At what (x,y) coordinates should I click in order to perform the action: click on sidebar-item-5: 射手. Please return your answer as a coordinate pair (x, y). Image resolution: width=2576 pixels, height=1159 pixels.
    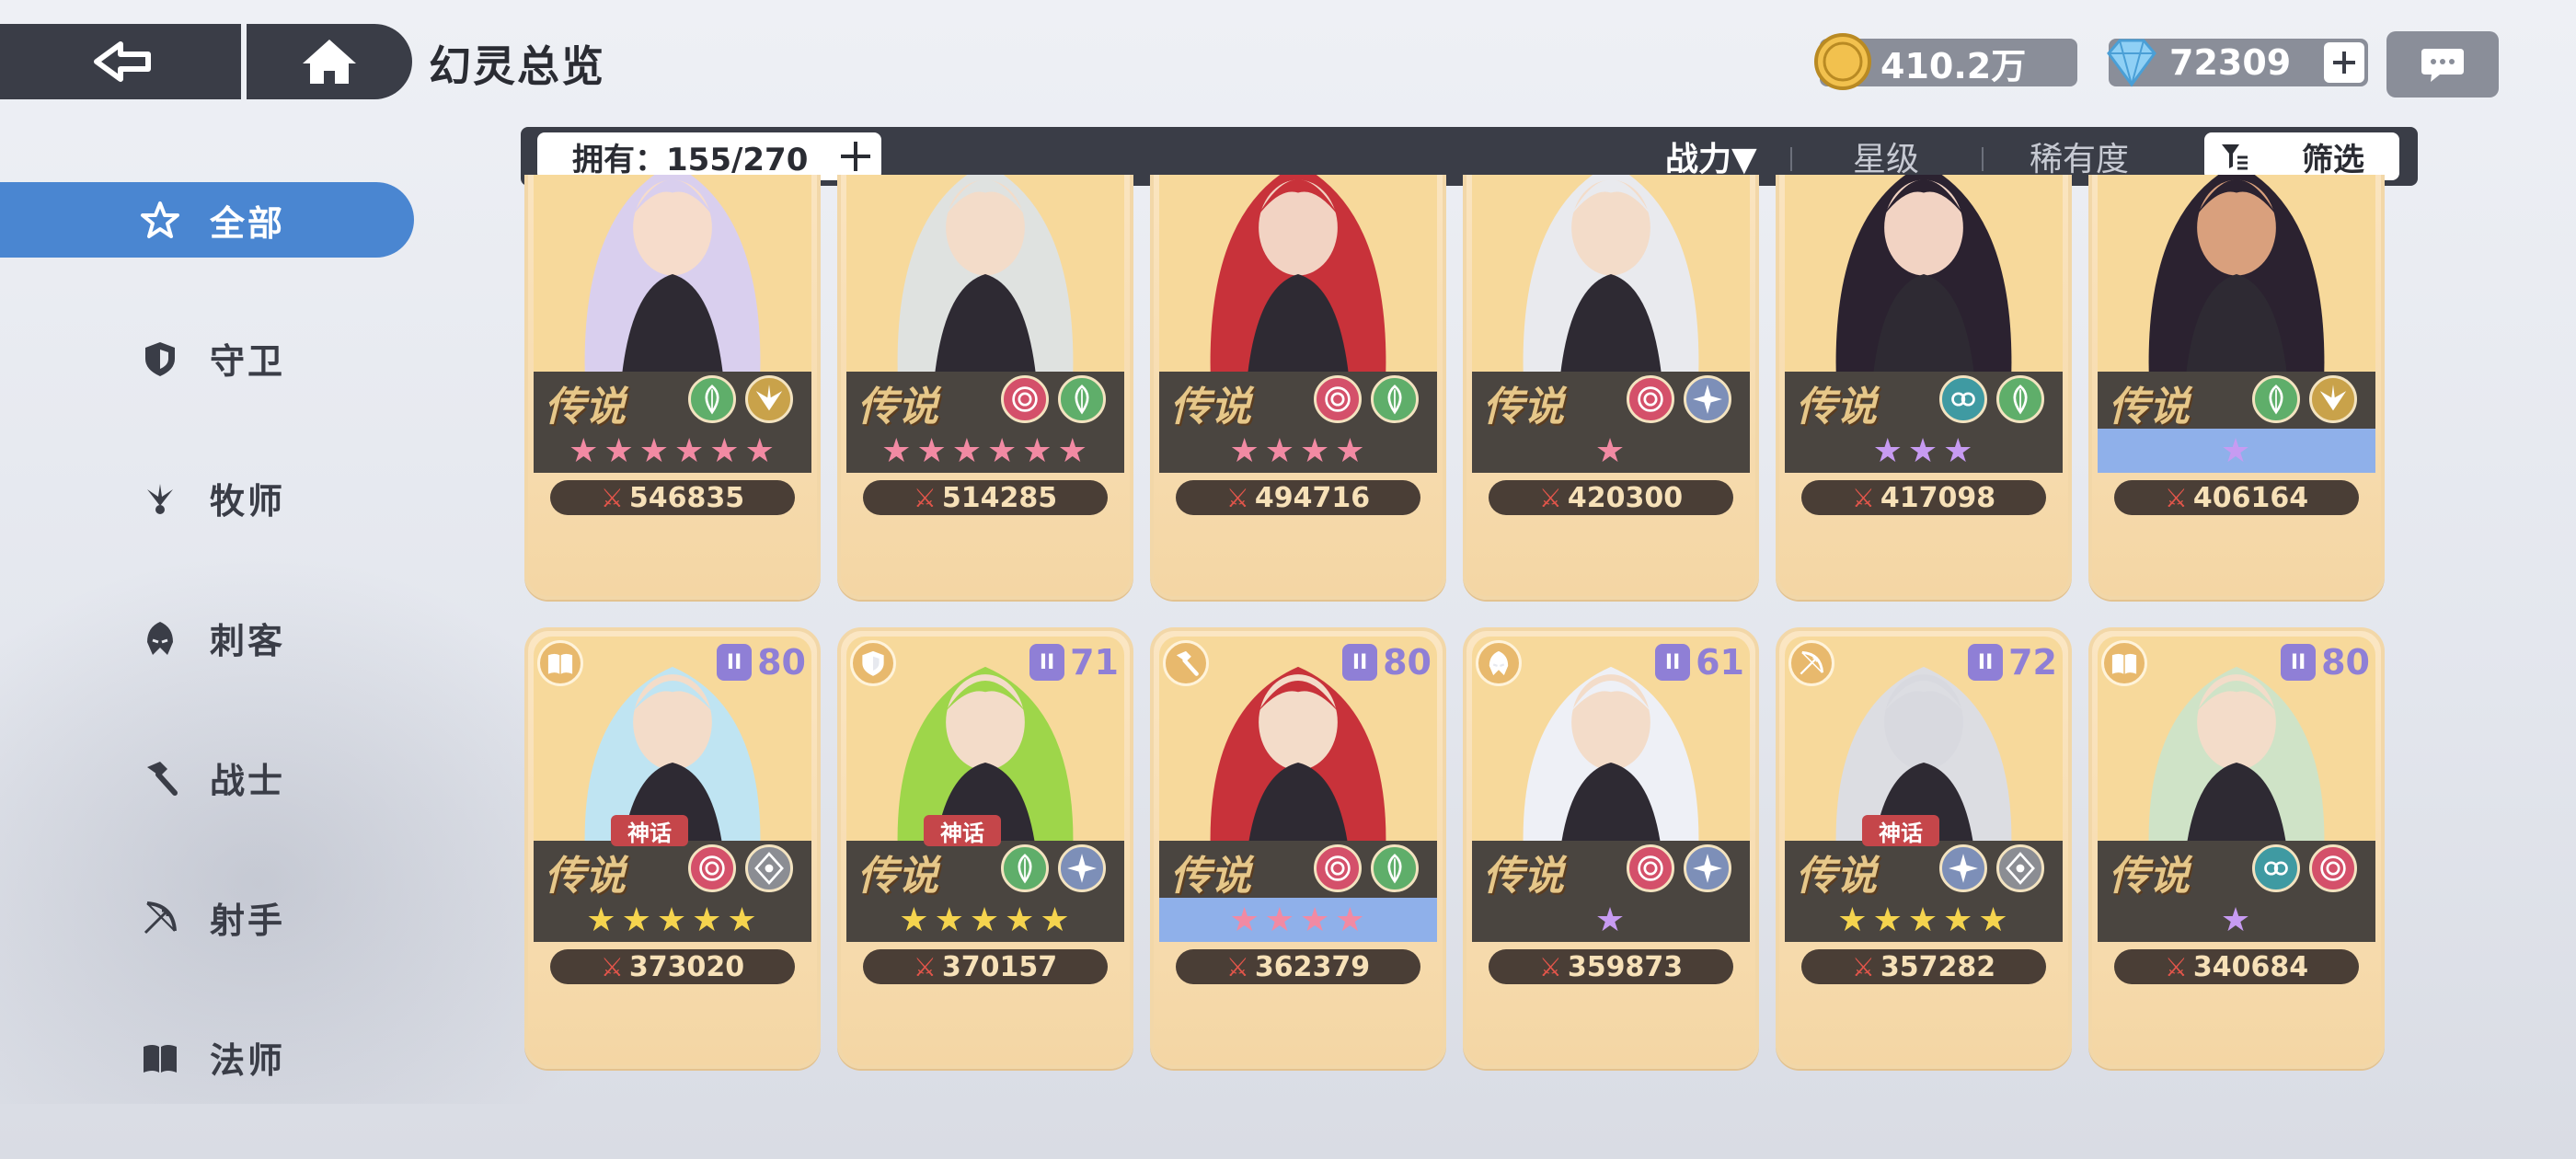
    Looking at the image, I should click on (207, 917).